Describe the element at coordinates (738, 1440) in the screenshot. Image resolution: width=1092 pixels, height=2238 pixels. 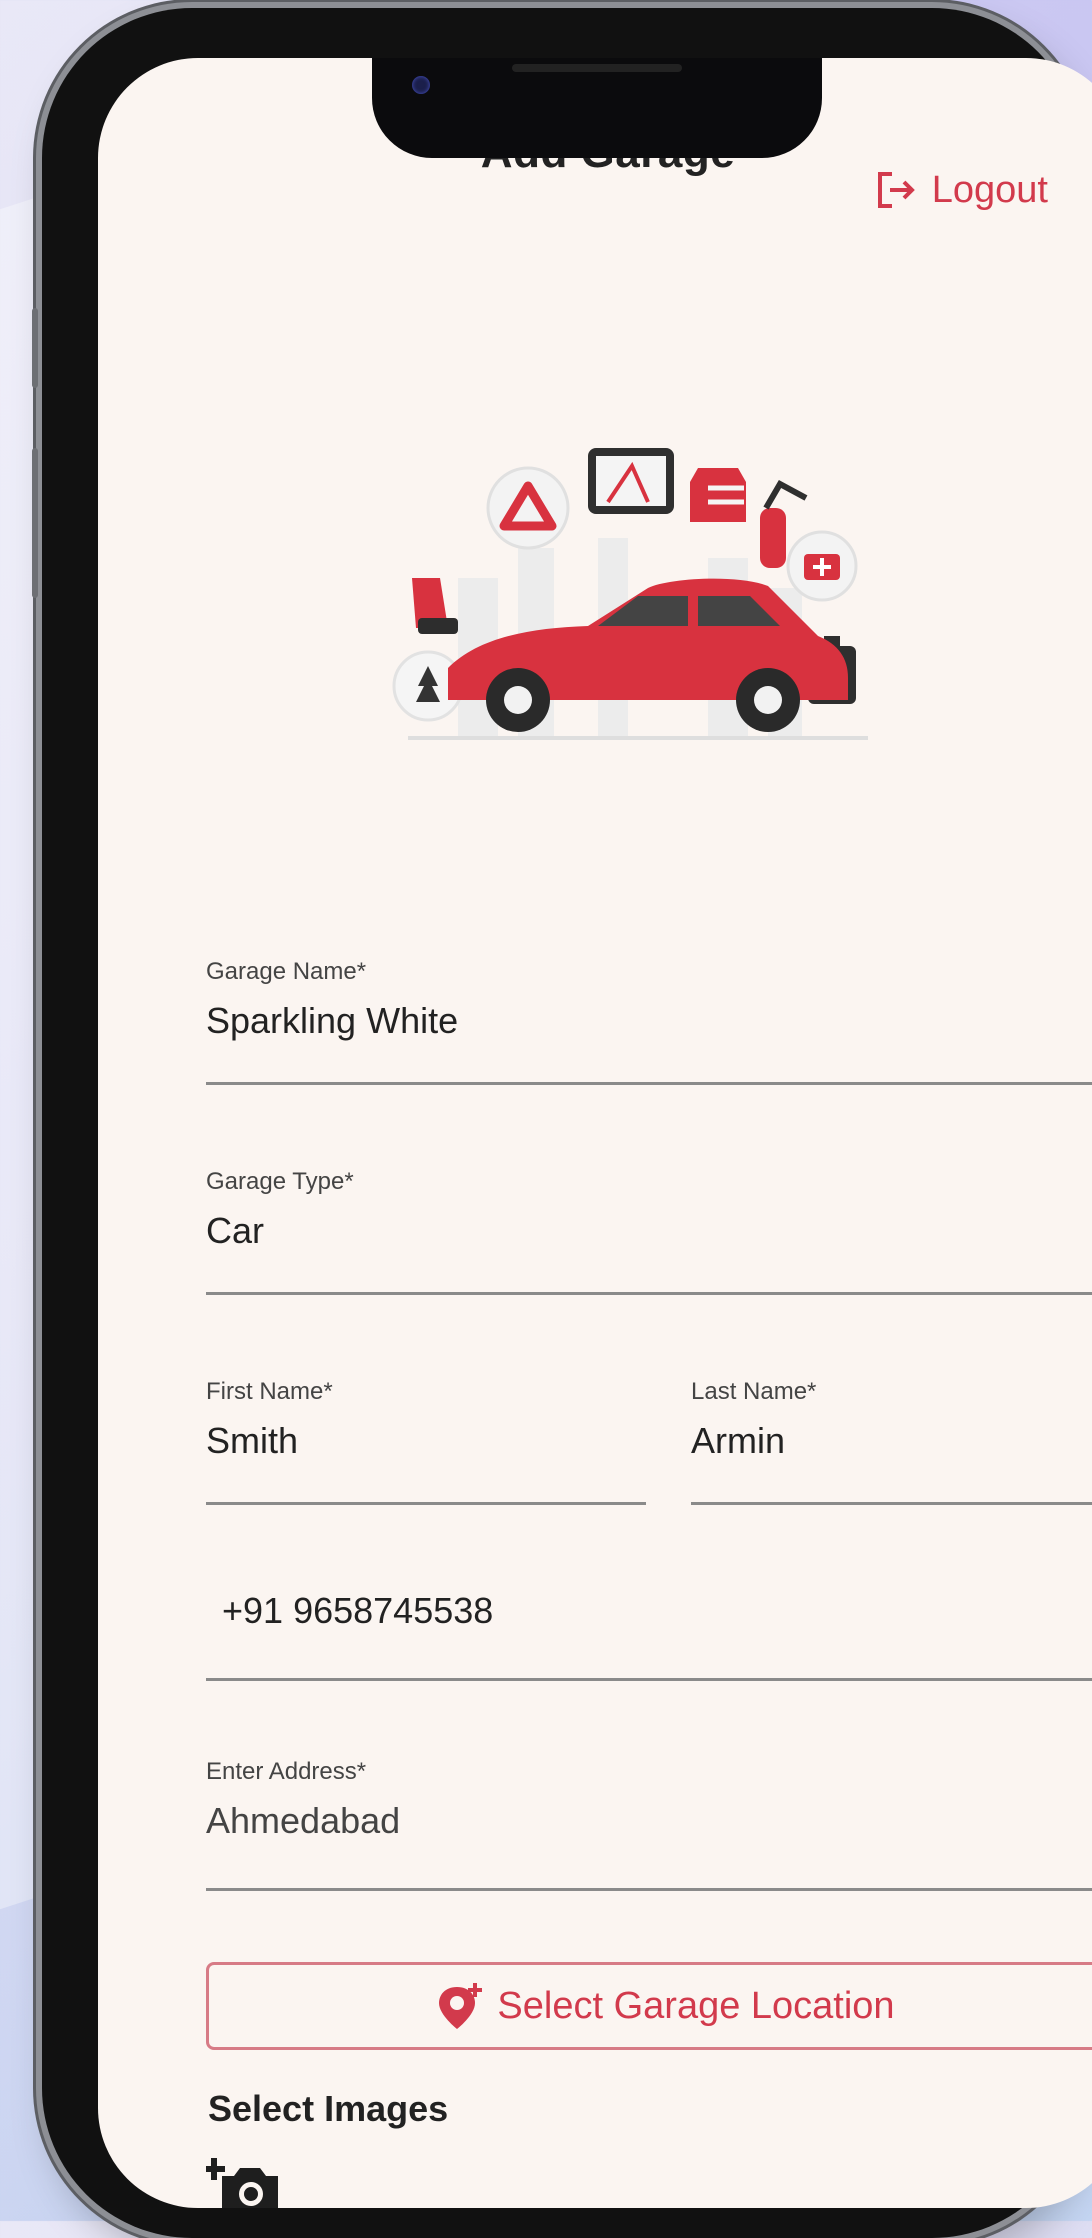
I see `last-name-value: Armin` at that location.